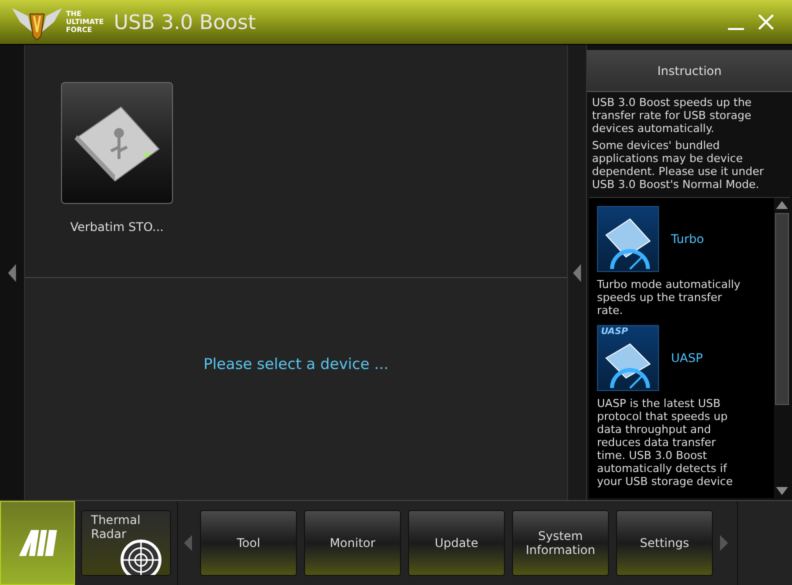  I want to click on scrollbar-thumb, so click(782, 309).